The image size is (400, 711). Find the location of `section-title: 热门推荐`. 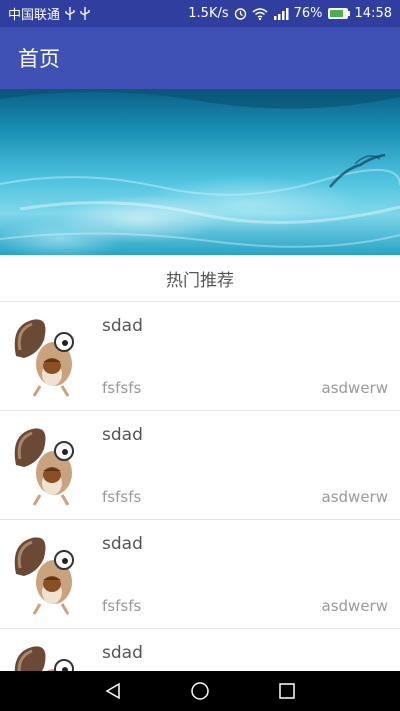

section-title: 热门推荐 is located at coordinates (200, 280).